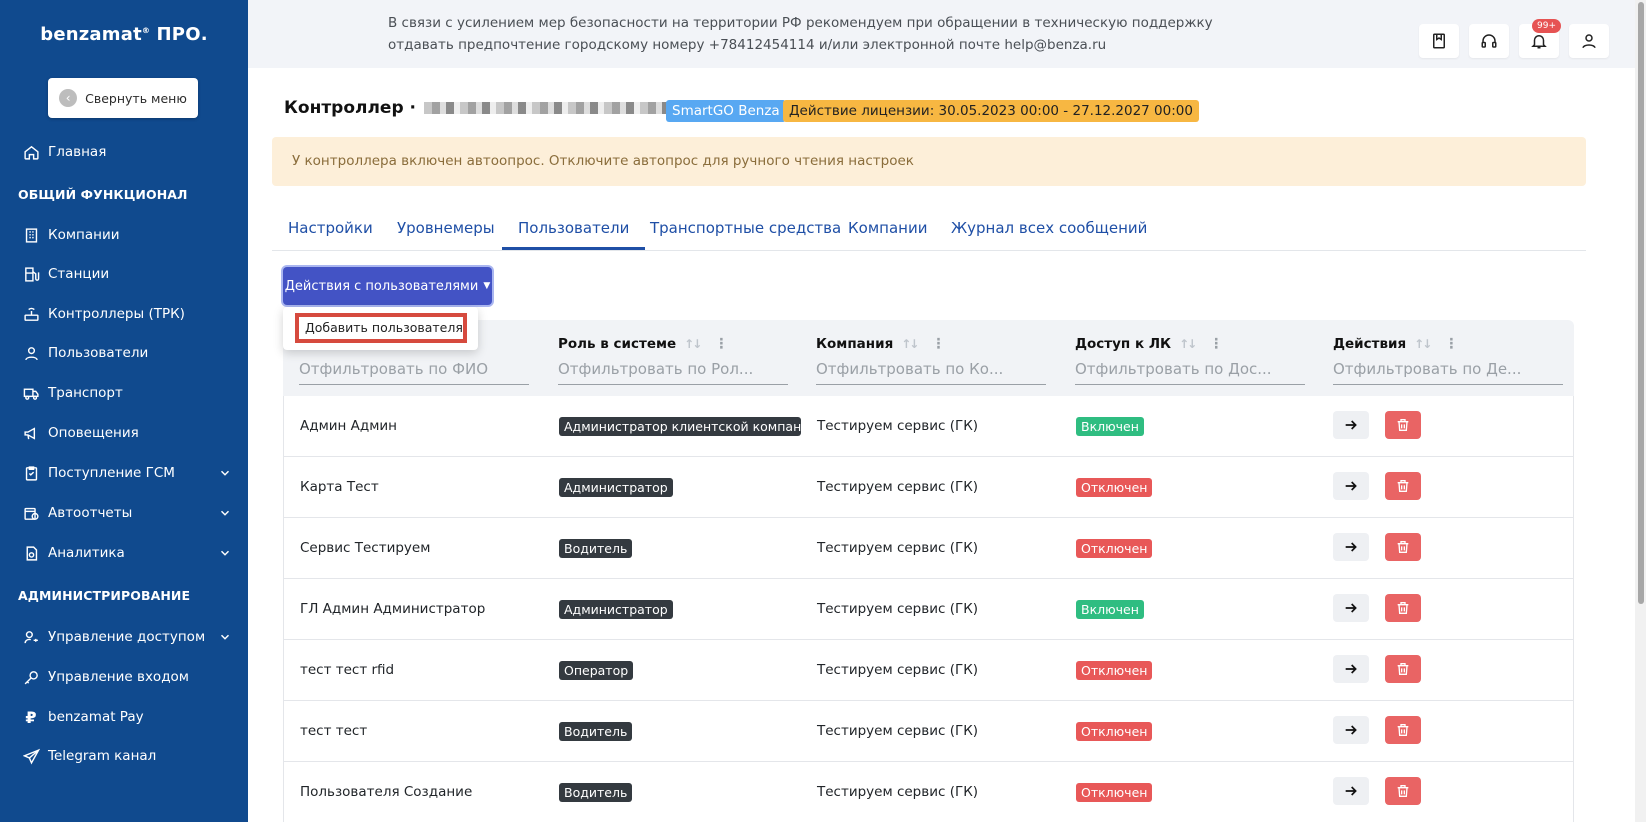  I want to click on filter-name-input: Отфильтровать по ФИО, so click(414, 372).